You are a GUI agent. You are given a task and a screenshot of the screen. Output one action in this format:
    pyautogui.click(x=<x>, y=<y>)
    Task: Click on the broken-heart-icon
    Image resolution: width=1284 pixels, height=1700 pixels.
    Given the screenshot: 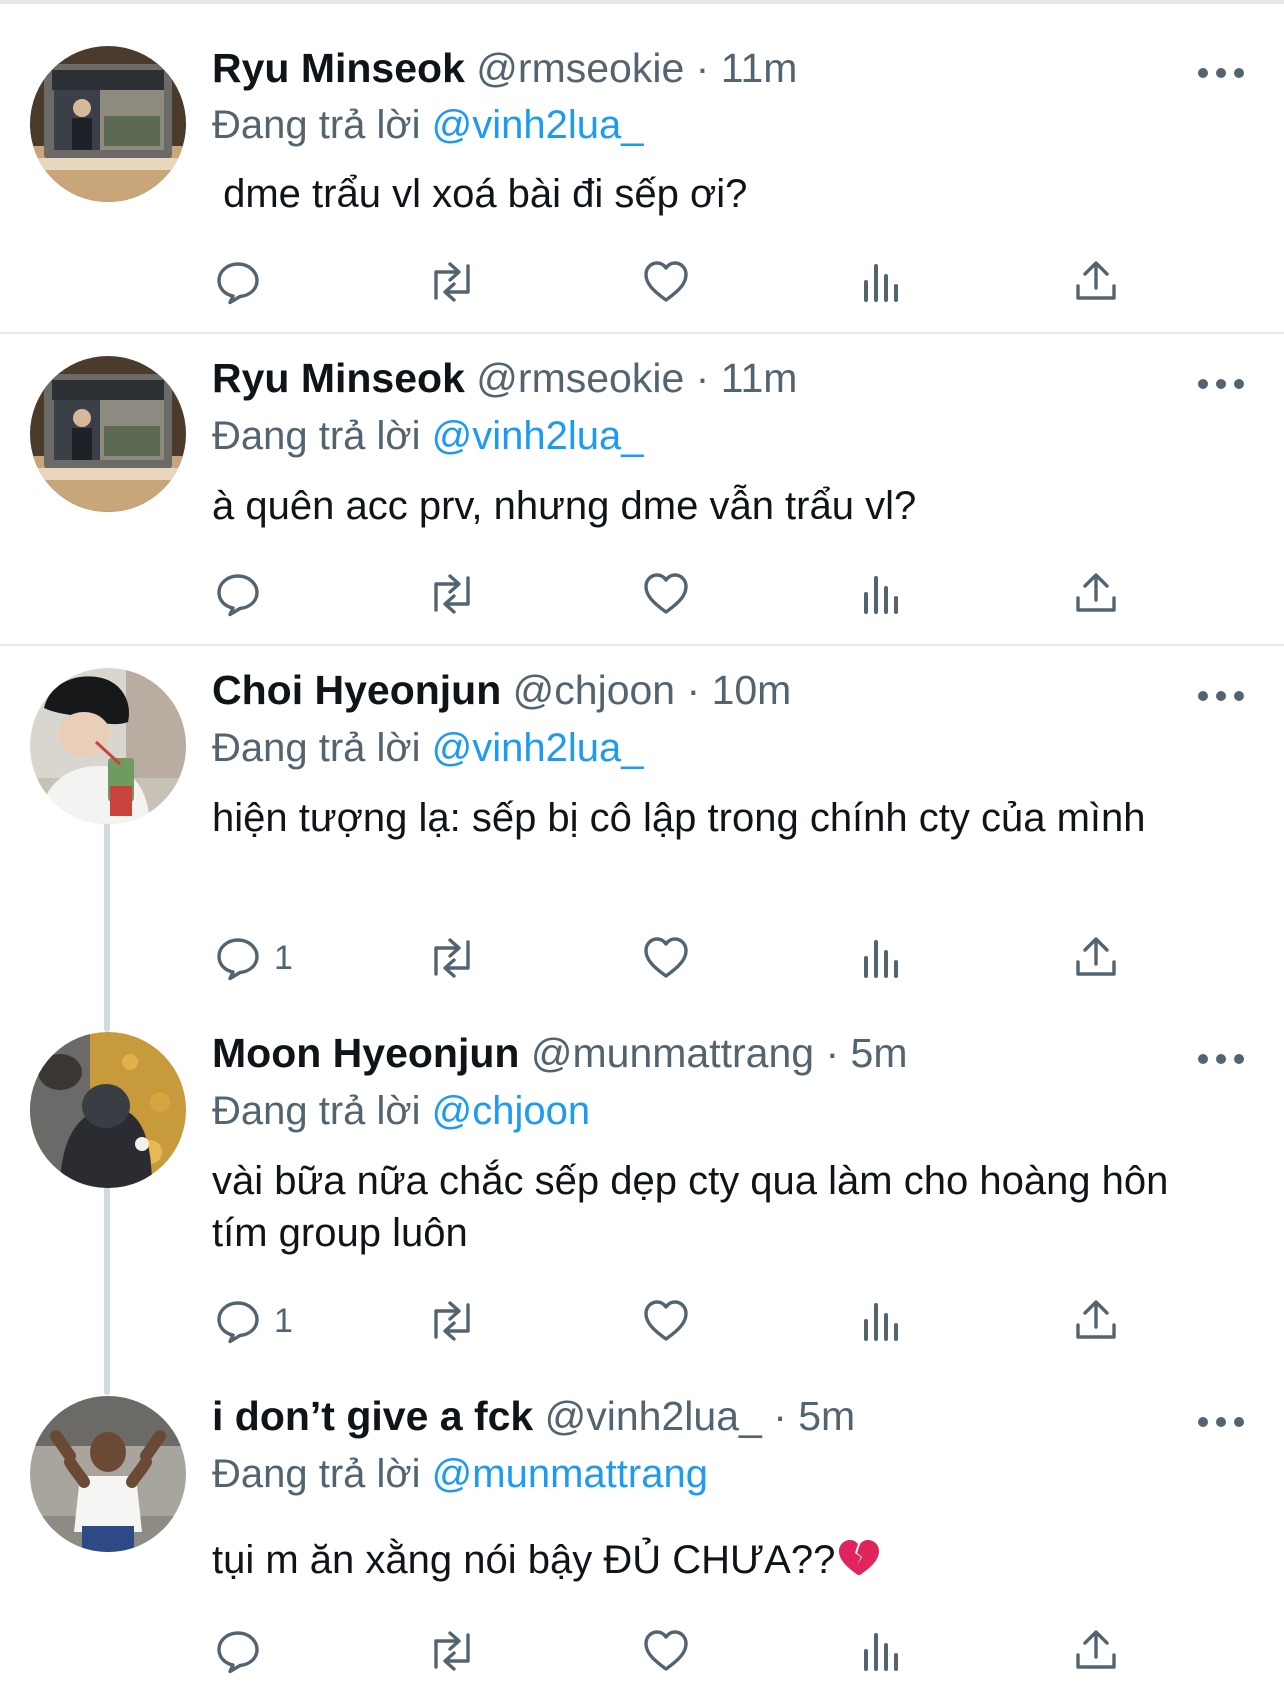 What is the action you would take?
    pyautogui.click(x=858, y=1563)
    